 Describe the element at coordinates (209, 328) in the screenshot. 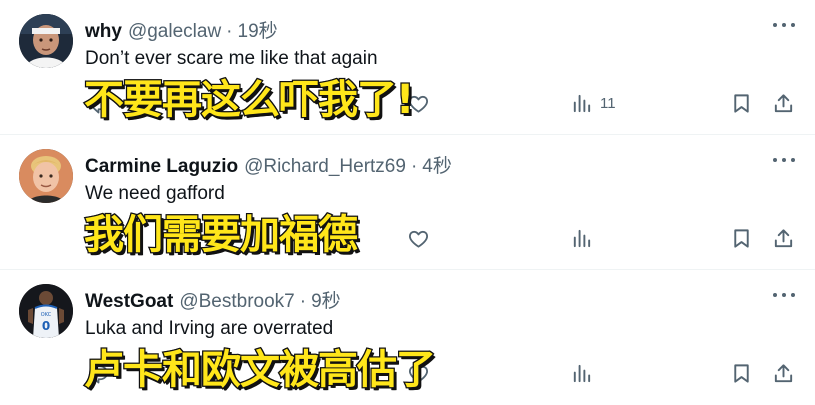

I see `tweet-text: Luka and Irving are overrated` at that location.